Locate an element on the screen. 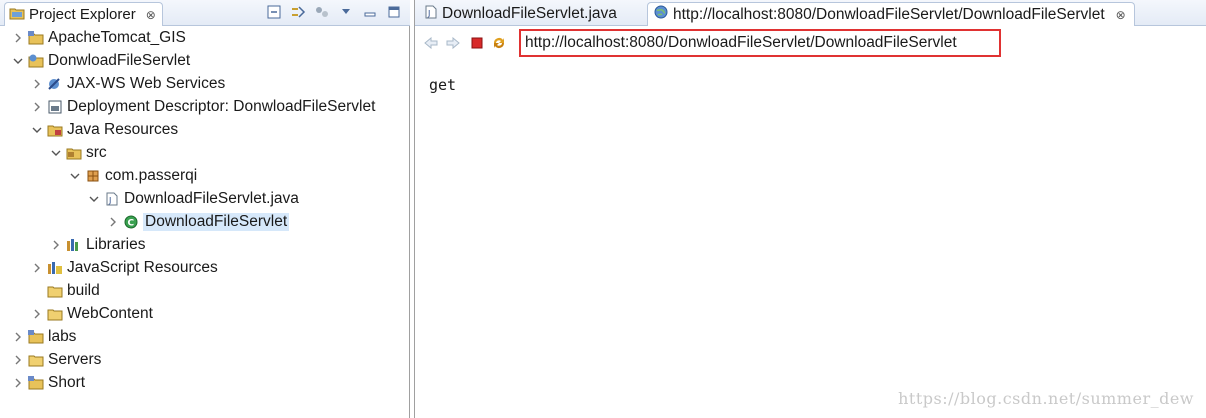 This screenshot has height=418, width=1206. explorer-tab-bar: Project Explorer ⊗ is located at coordinates (205, 13).